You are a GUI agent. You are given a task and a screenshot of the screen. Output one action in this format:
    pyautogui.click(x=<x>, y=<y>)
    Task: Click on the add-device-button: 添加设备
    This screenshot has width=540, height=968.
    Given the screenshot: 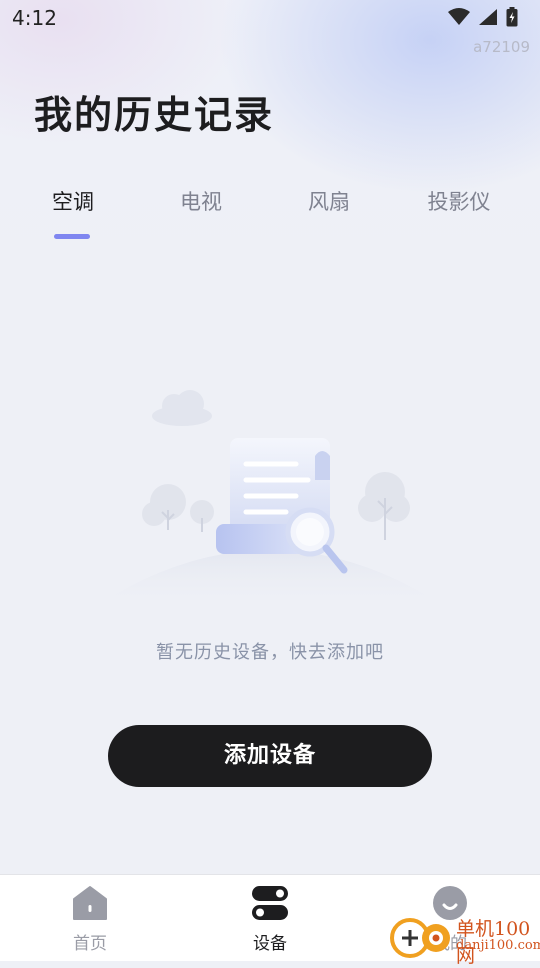 What is the action you would take?
    pyautogui.click(x=270, y=756)
    